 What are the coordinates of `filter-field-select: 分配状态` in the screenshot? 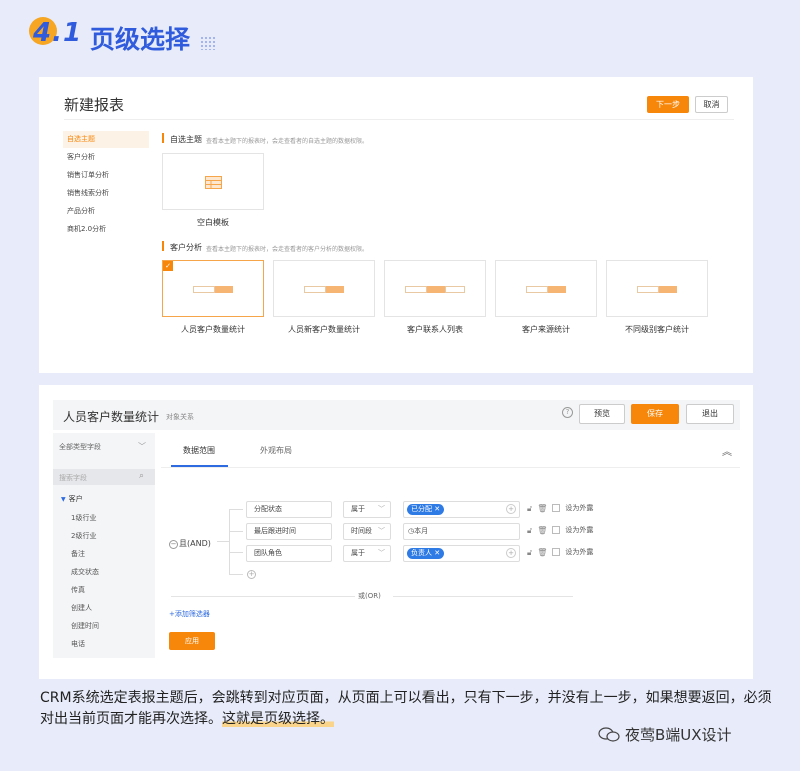 It's located at (289, 509).